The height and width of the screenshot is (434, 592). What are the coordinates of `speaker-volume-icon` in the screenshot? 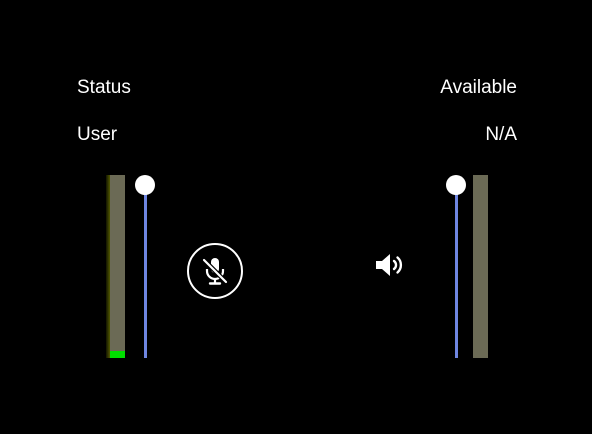 It's located at (390, 265).